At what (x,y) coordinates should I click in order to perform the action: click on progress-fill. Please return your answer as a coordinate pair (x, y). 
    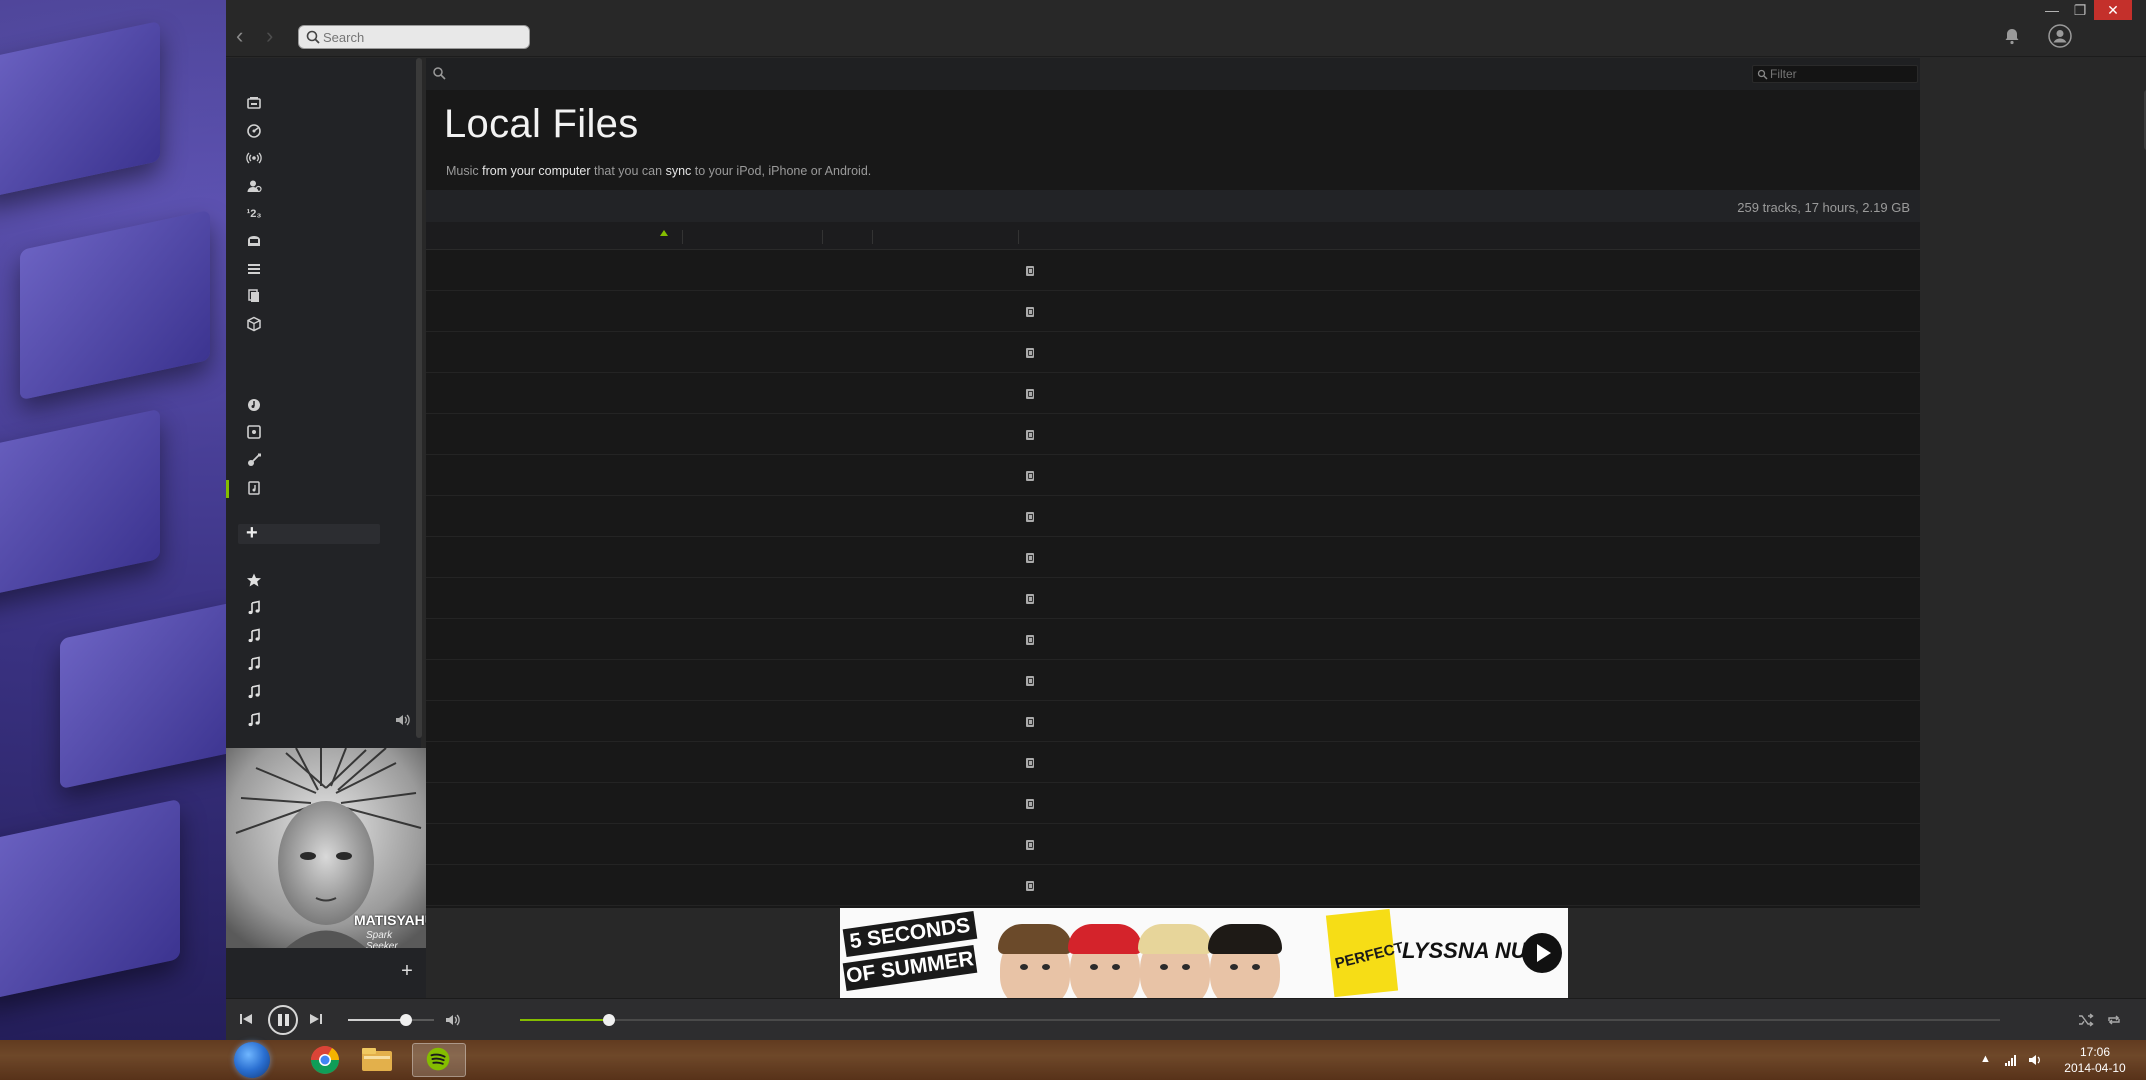
    Looking at the image, I should click on (564, 1020).